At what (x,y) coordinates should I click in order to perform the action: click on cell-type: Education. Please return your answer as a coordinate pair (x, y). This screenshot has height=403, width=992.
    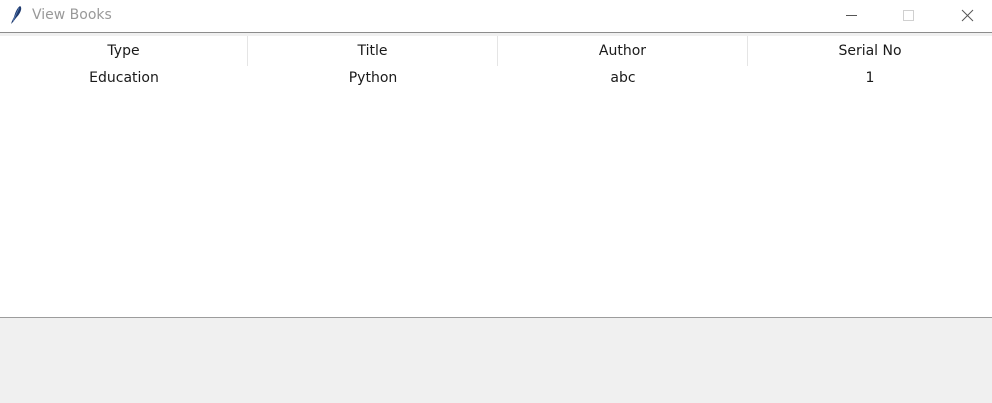
    Looking at the image, I should click on (124, 78).